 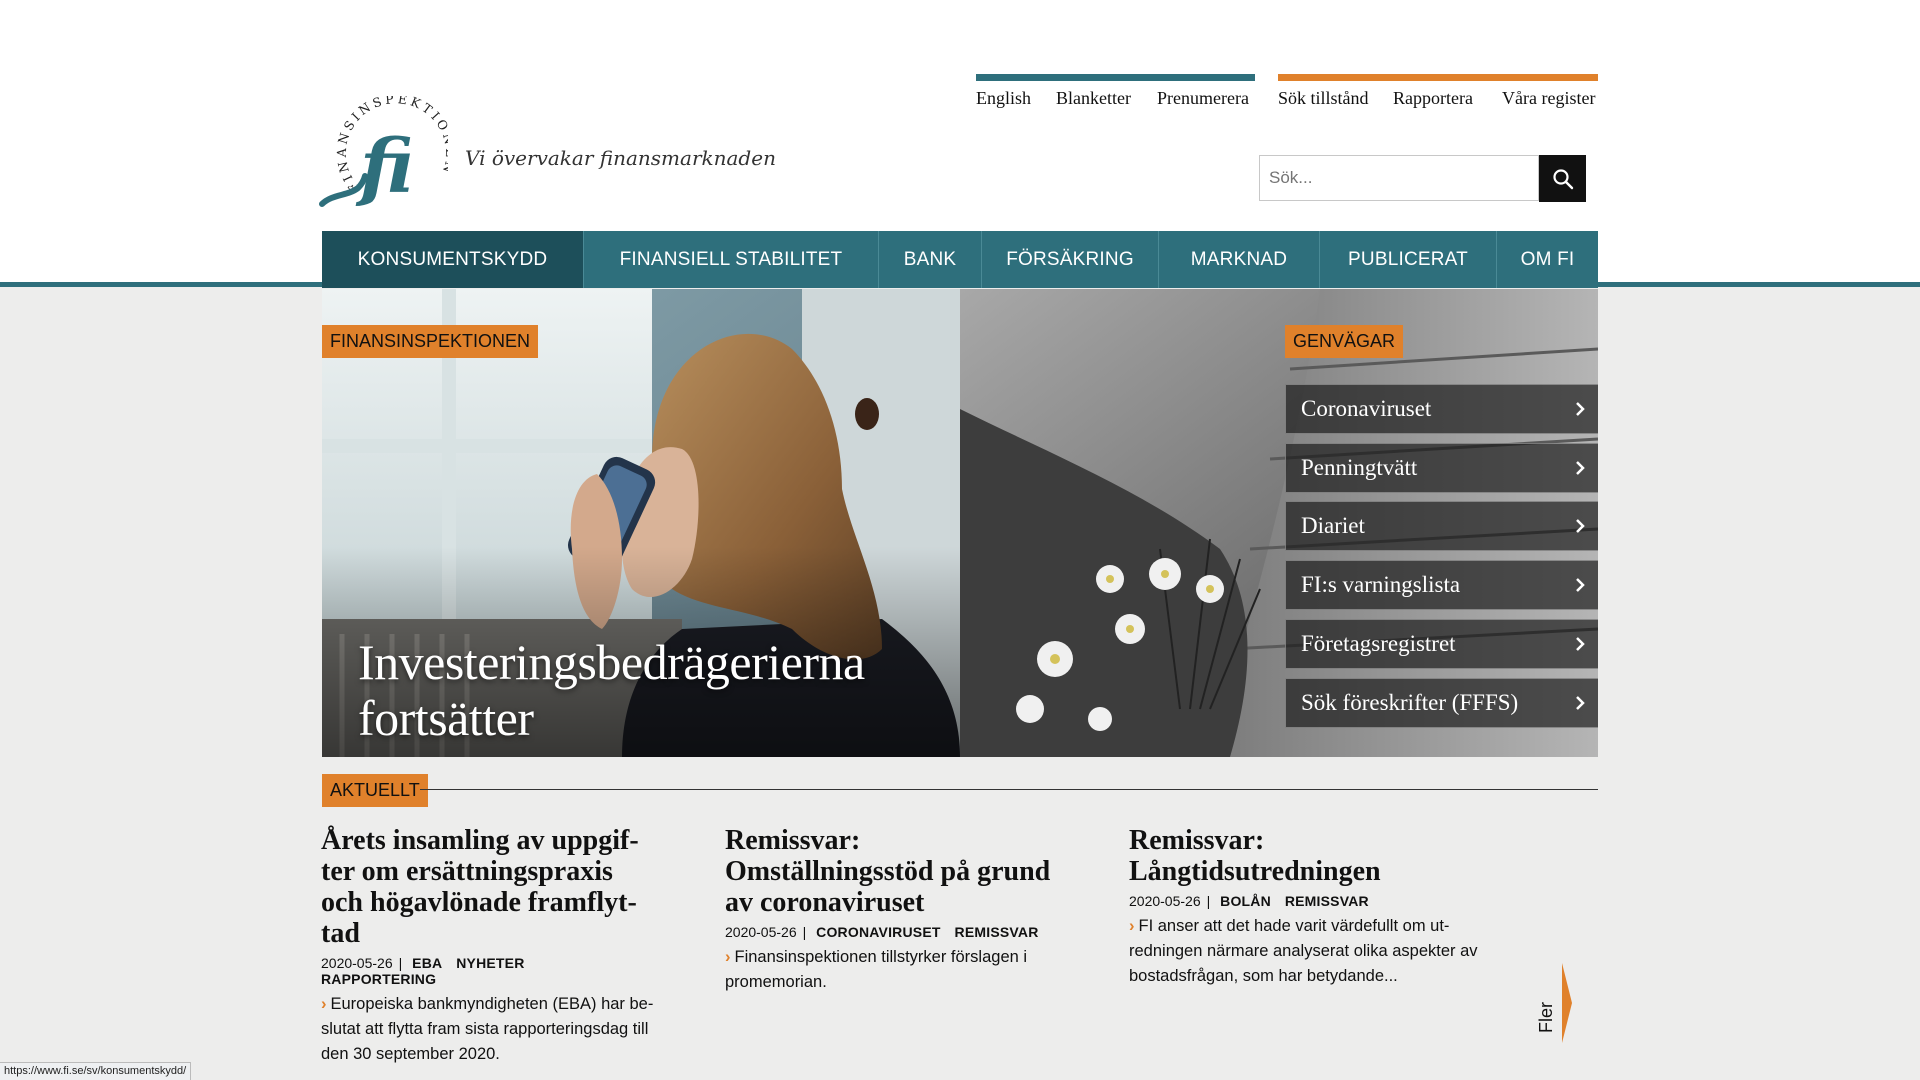 I want to click on top-links-bar-teal, so click(x=1115, y=77).